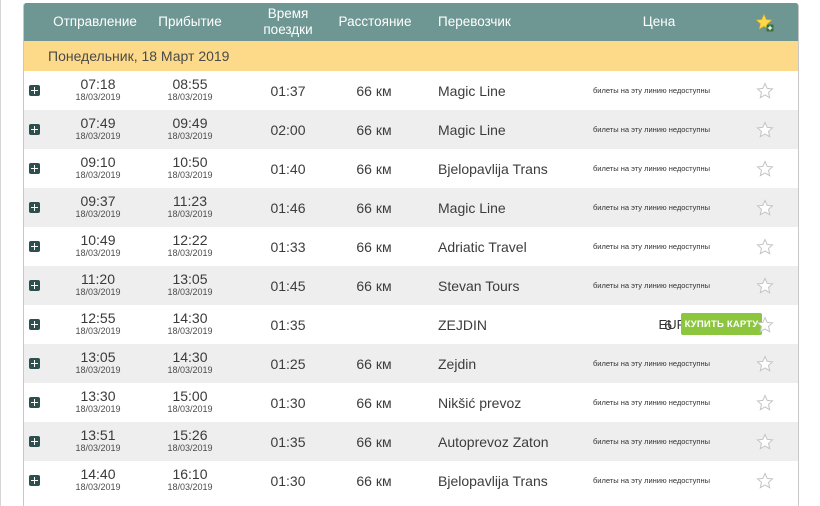  What do you see at coordinates (190, 22) in the screenshot?
I see `header-arrival: Прибытие` at bounding box center [190, 22].